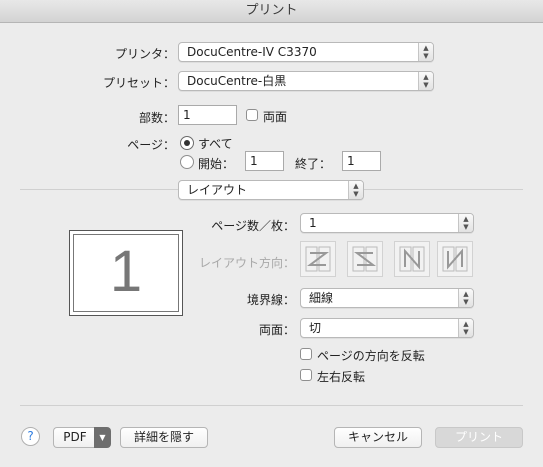 This screenshot has height=467, width=543. Describe the element at coordinates (479, 437) in the screenshot. I see `print-button: プリント` at that location.